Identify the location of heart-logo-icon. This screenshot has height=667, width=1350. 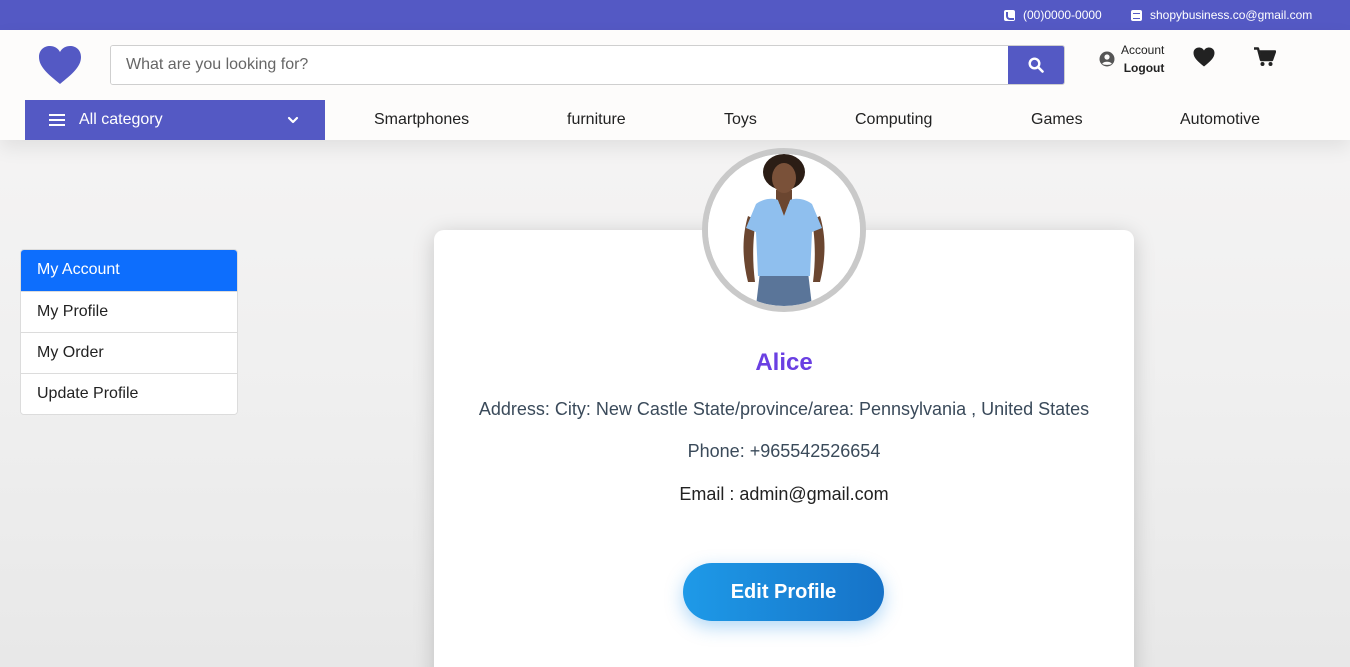
(60, 65).